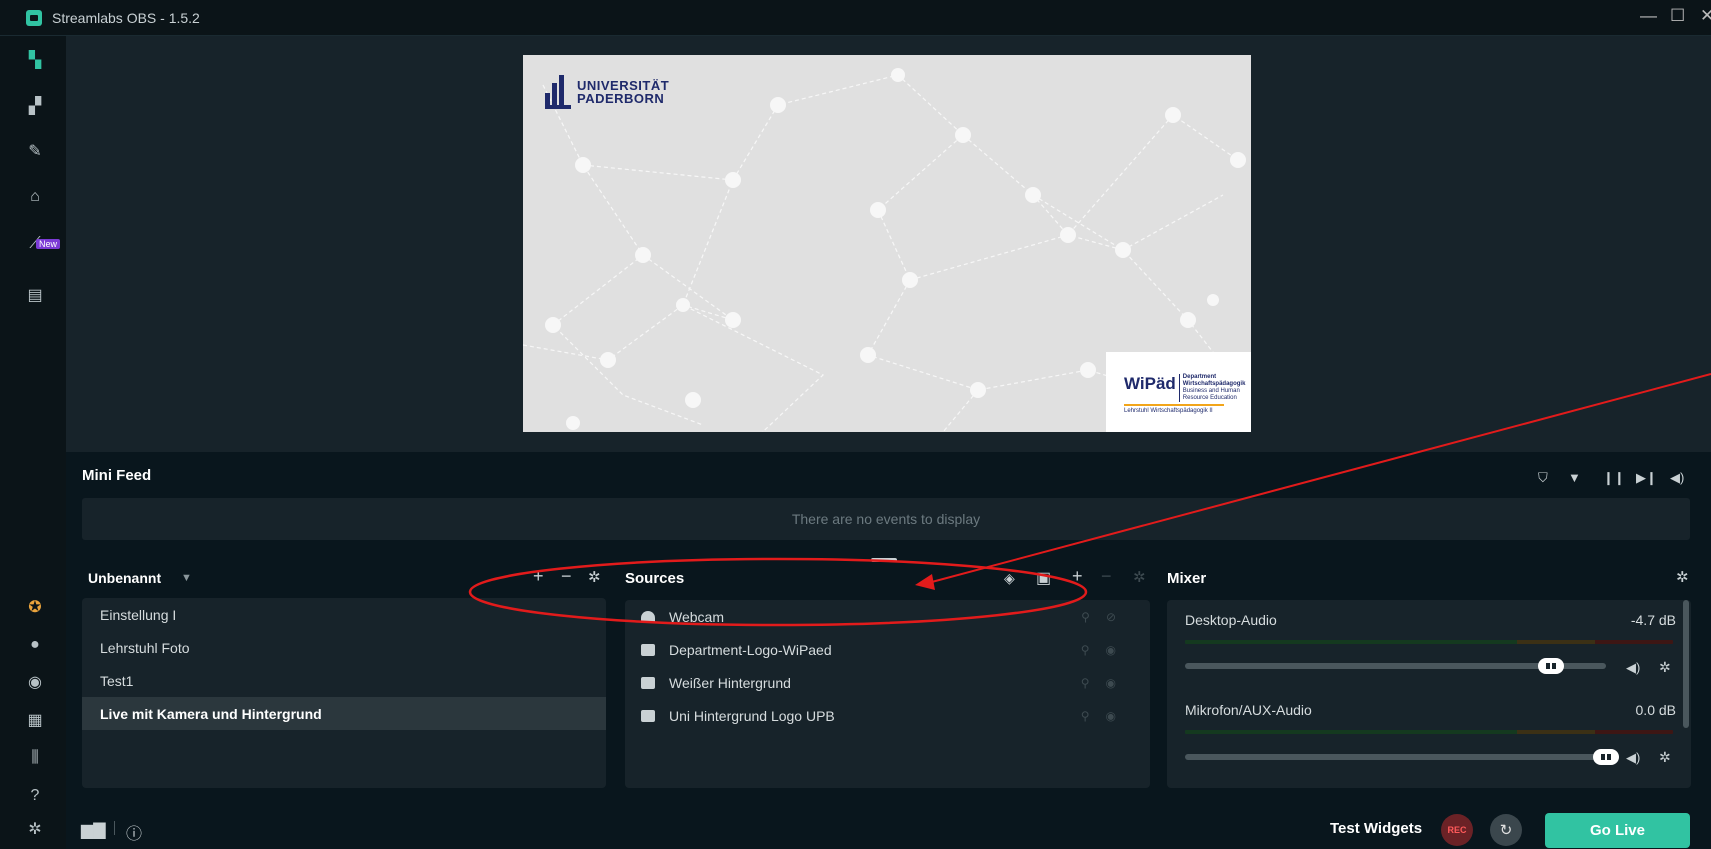  I want to click on annotation-arrowhead, so click(925, 582).